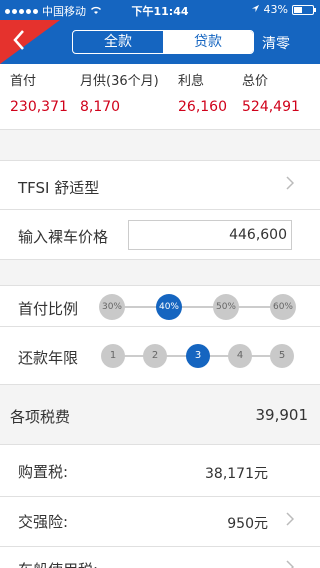  What do you see at coordinates (160, 415) in the screenshot?
I see `fees-header: 各项税费 39,901` at bounding box center [160, 415].